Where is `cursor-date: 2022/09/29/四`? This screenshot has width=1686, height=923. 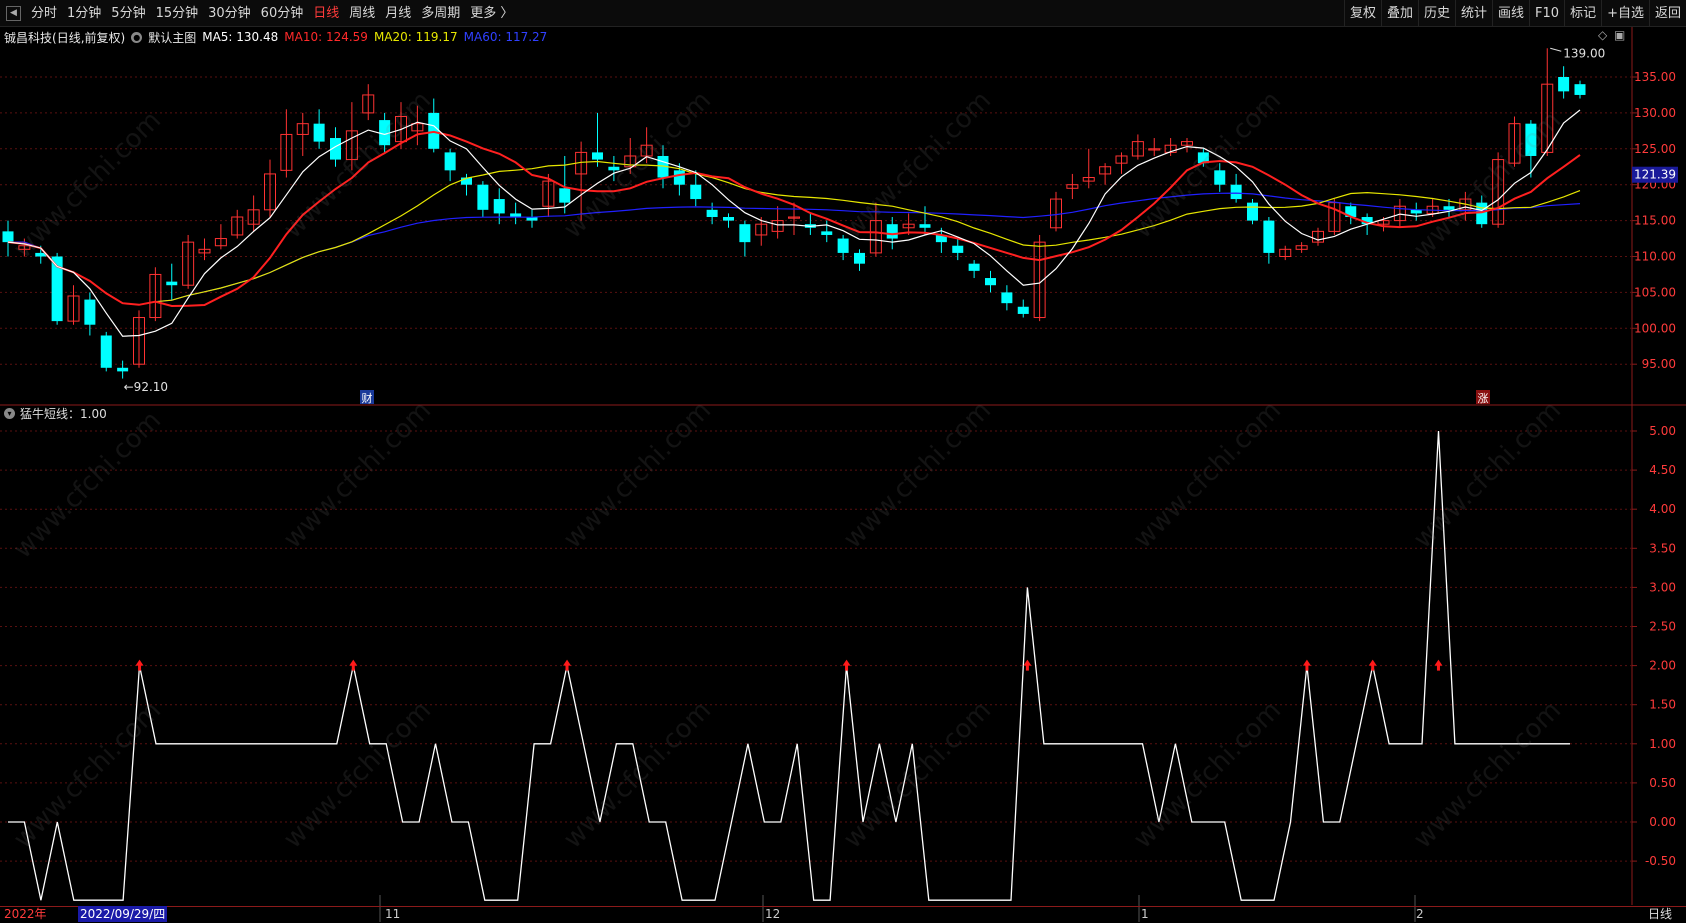
cursor-date: 2022/09/29/四 is located at coordinates (123, 914).